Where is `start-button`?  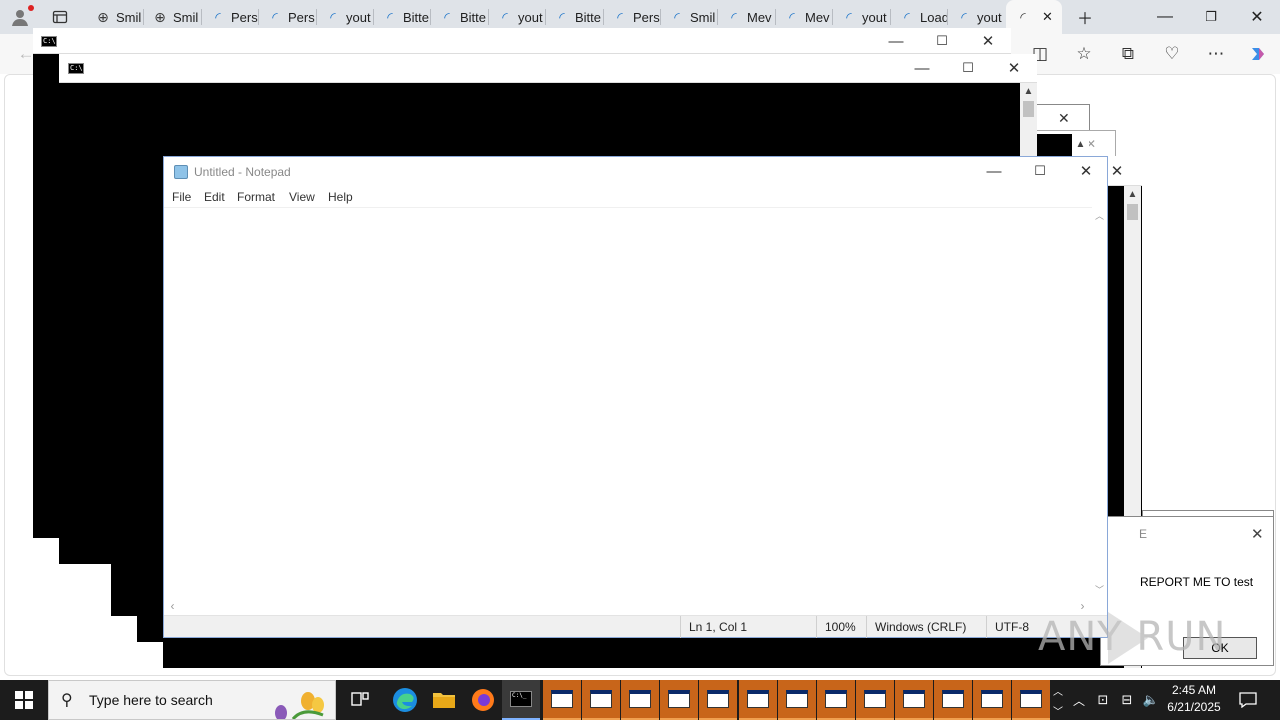 start-button is located at coordinates (24, 700).